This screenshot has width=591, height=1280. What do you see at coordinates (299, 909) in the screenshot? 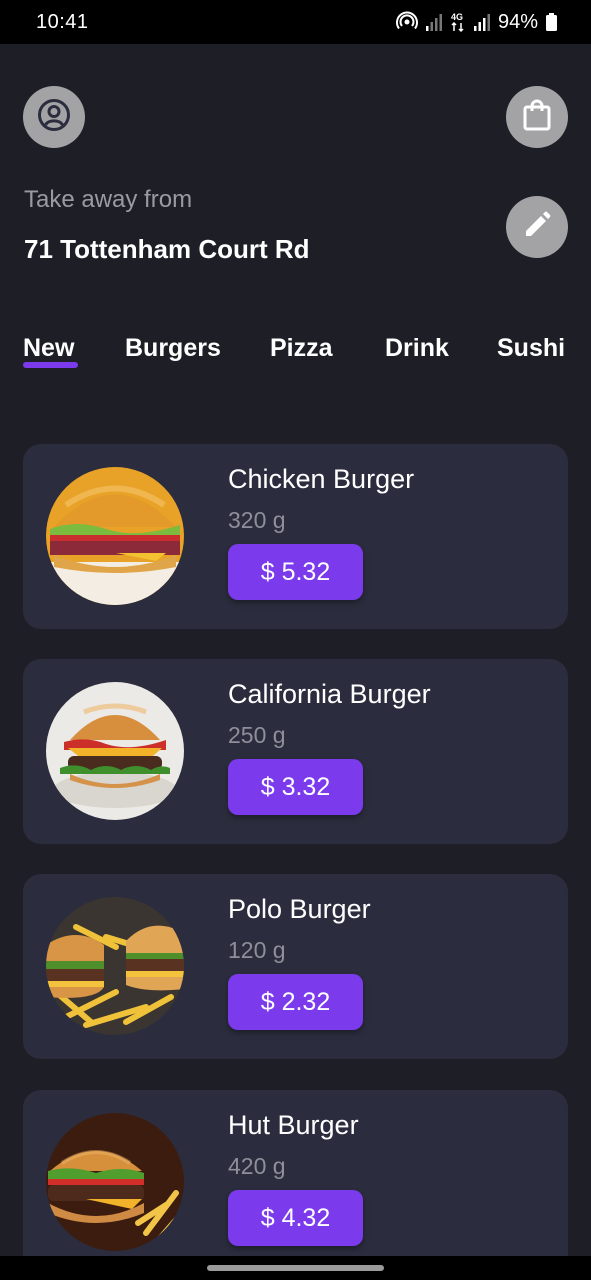
I see `product-name: Polo Burger` at bounding box center [299, 909].